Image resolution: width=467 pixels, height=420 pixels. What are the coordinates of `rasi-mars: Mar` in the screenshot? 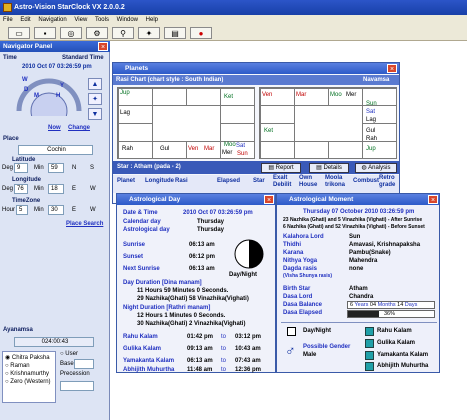 It's located at (209, 149).